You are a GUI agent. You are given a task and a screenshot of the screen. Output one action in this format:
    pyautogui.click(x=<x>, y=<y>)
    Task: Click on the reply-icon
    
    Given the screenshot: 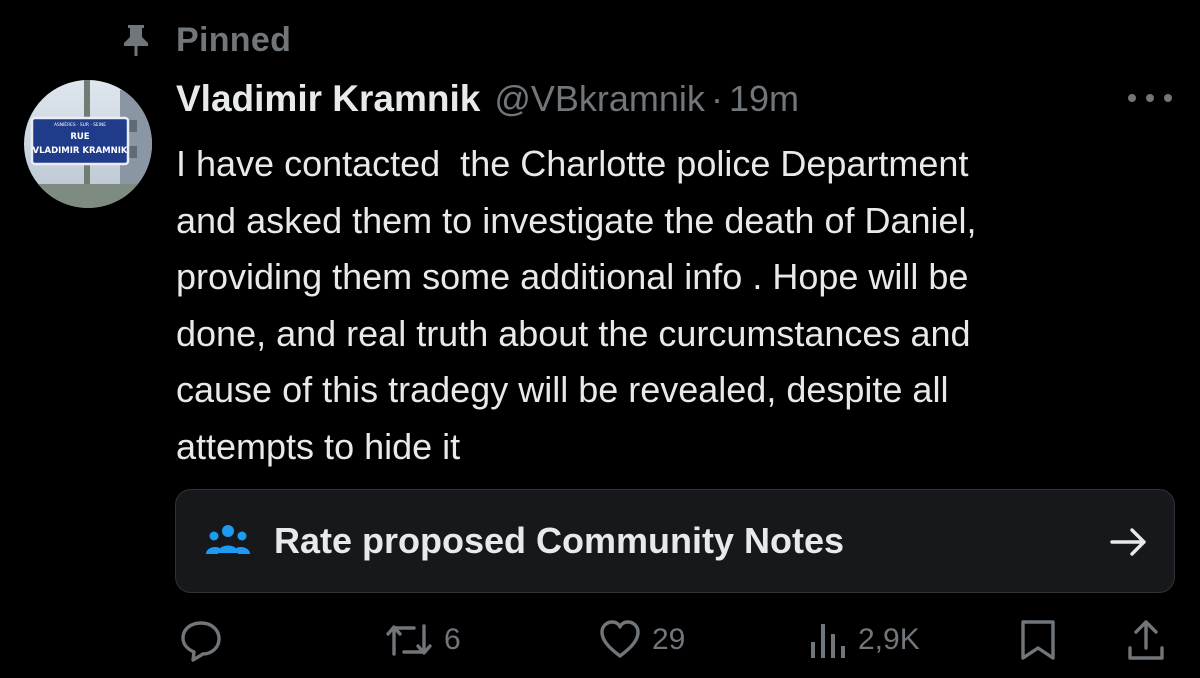 What is the action you would take?
    pyautogui.click(x=201, y=640)
    